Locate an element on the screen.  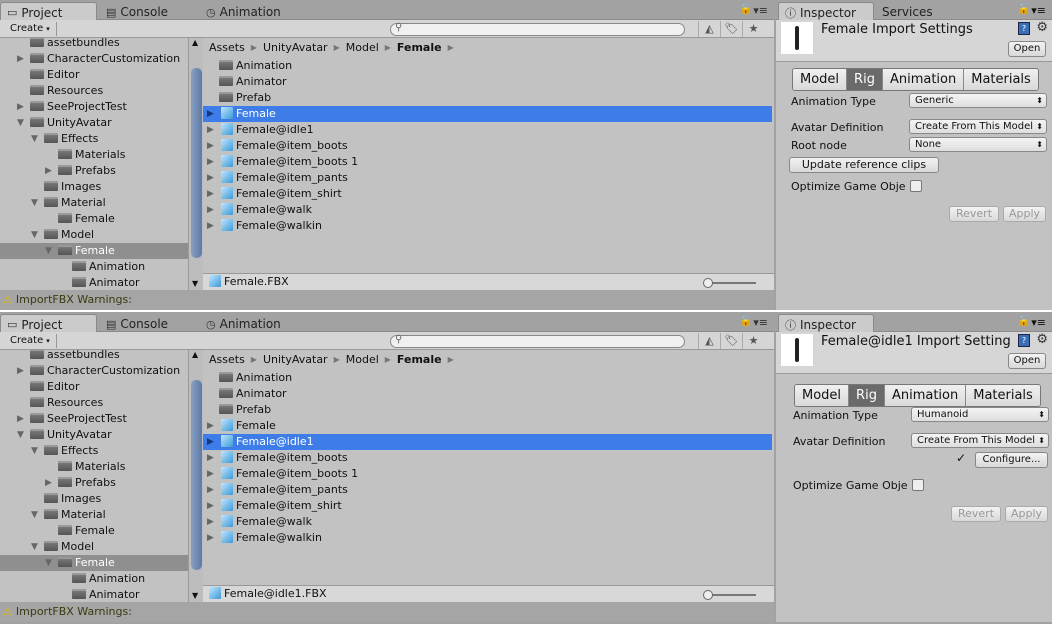
tree-item: ▼ Effects is located at coordinates (94, 451).